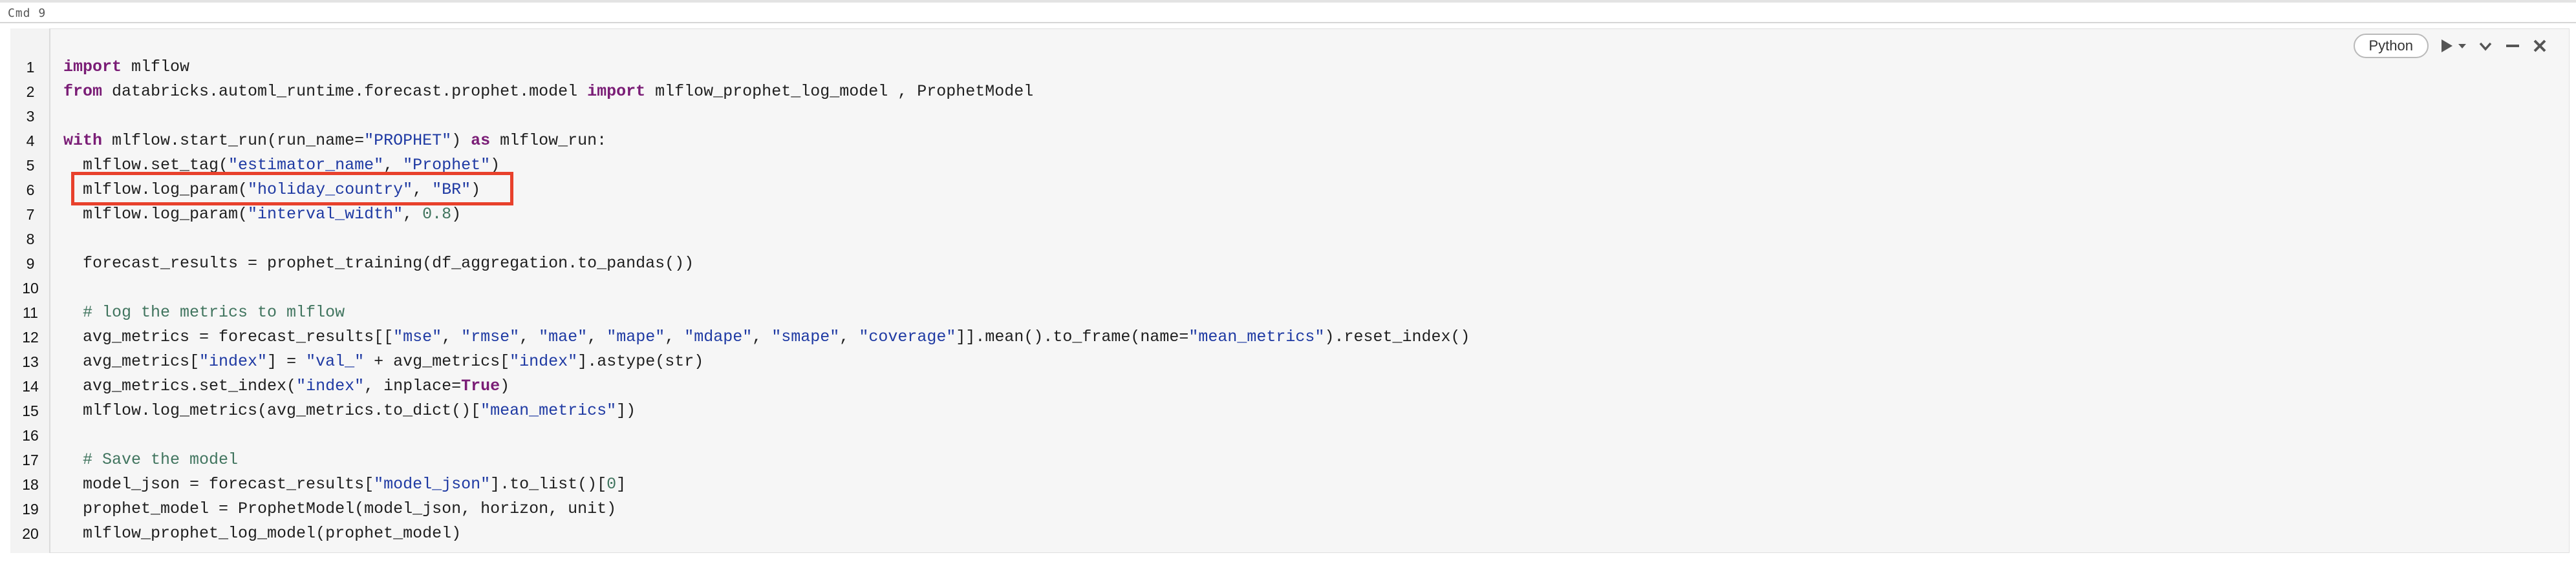 This screenshot has height=575, width=2576. Describe the element at coordinates (30, 386) in the screenshot. I see `line-number: 14` at that location.